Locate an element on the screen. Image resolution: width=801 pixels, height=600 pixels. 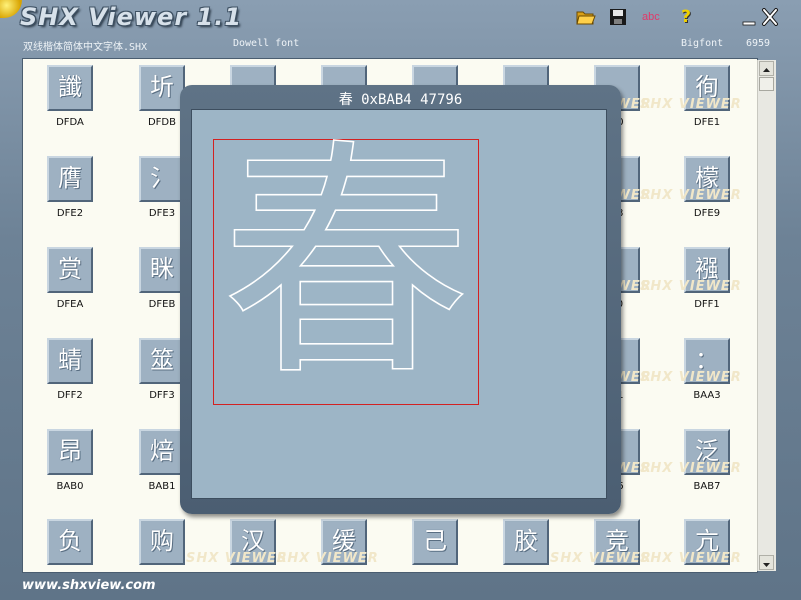
glyph-code-label: DFEA is located at coordinates (70, 304).